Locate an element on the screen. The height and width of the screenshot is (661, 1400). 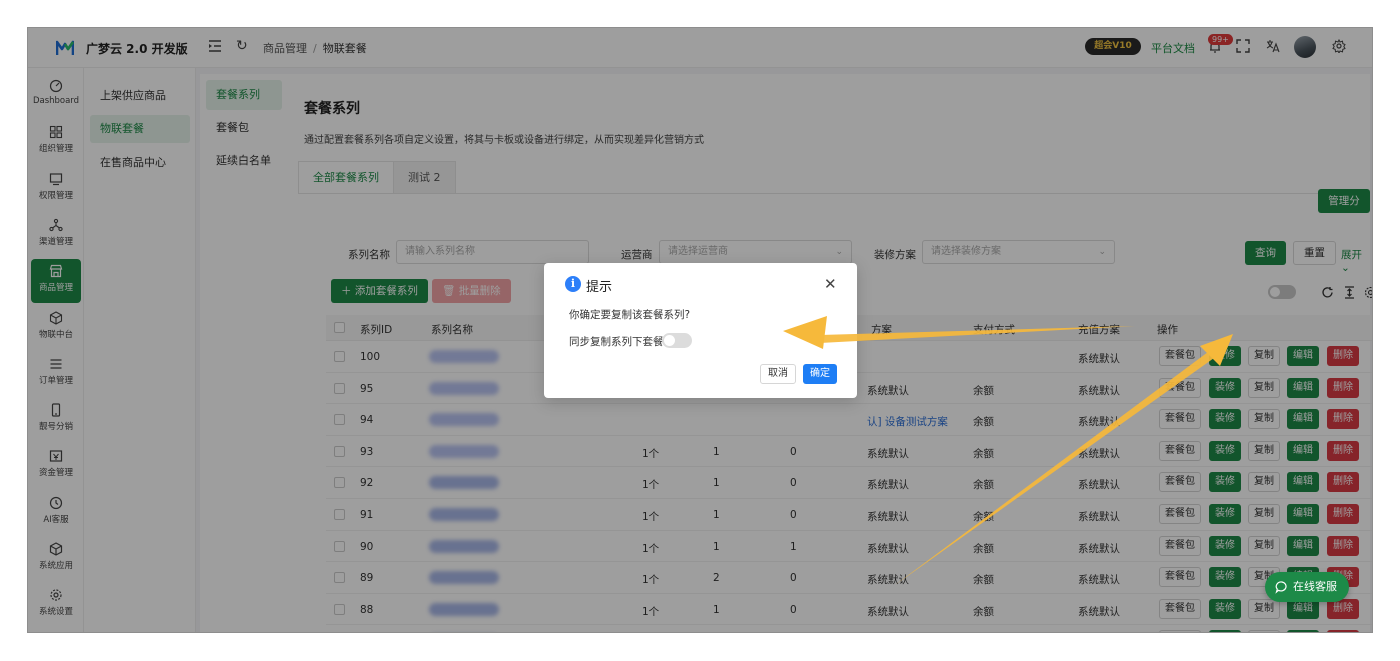
online-support-label: 在线客服 is located at coordinates (1315, 586).